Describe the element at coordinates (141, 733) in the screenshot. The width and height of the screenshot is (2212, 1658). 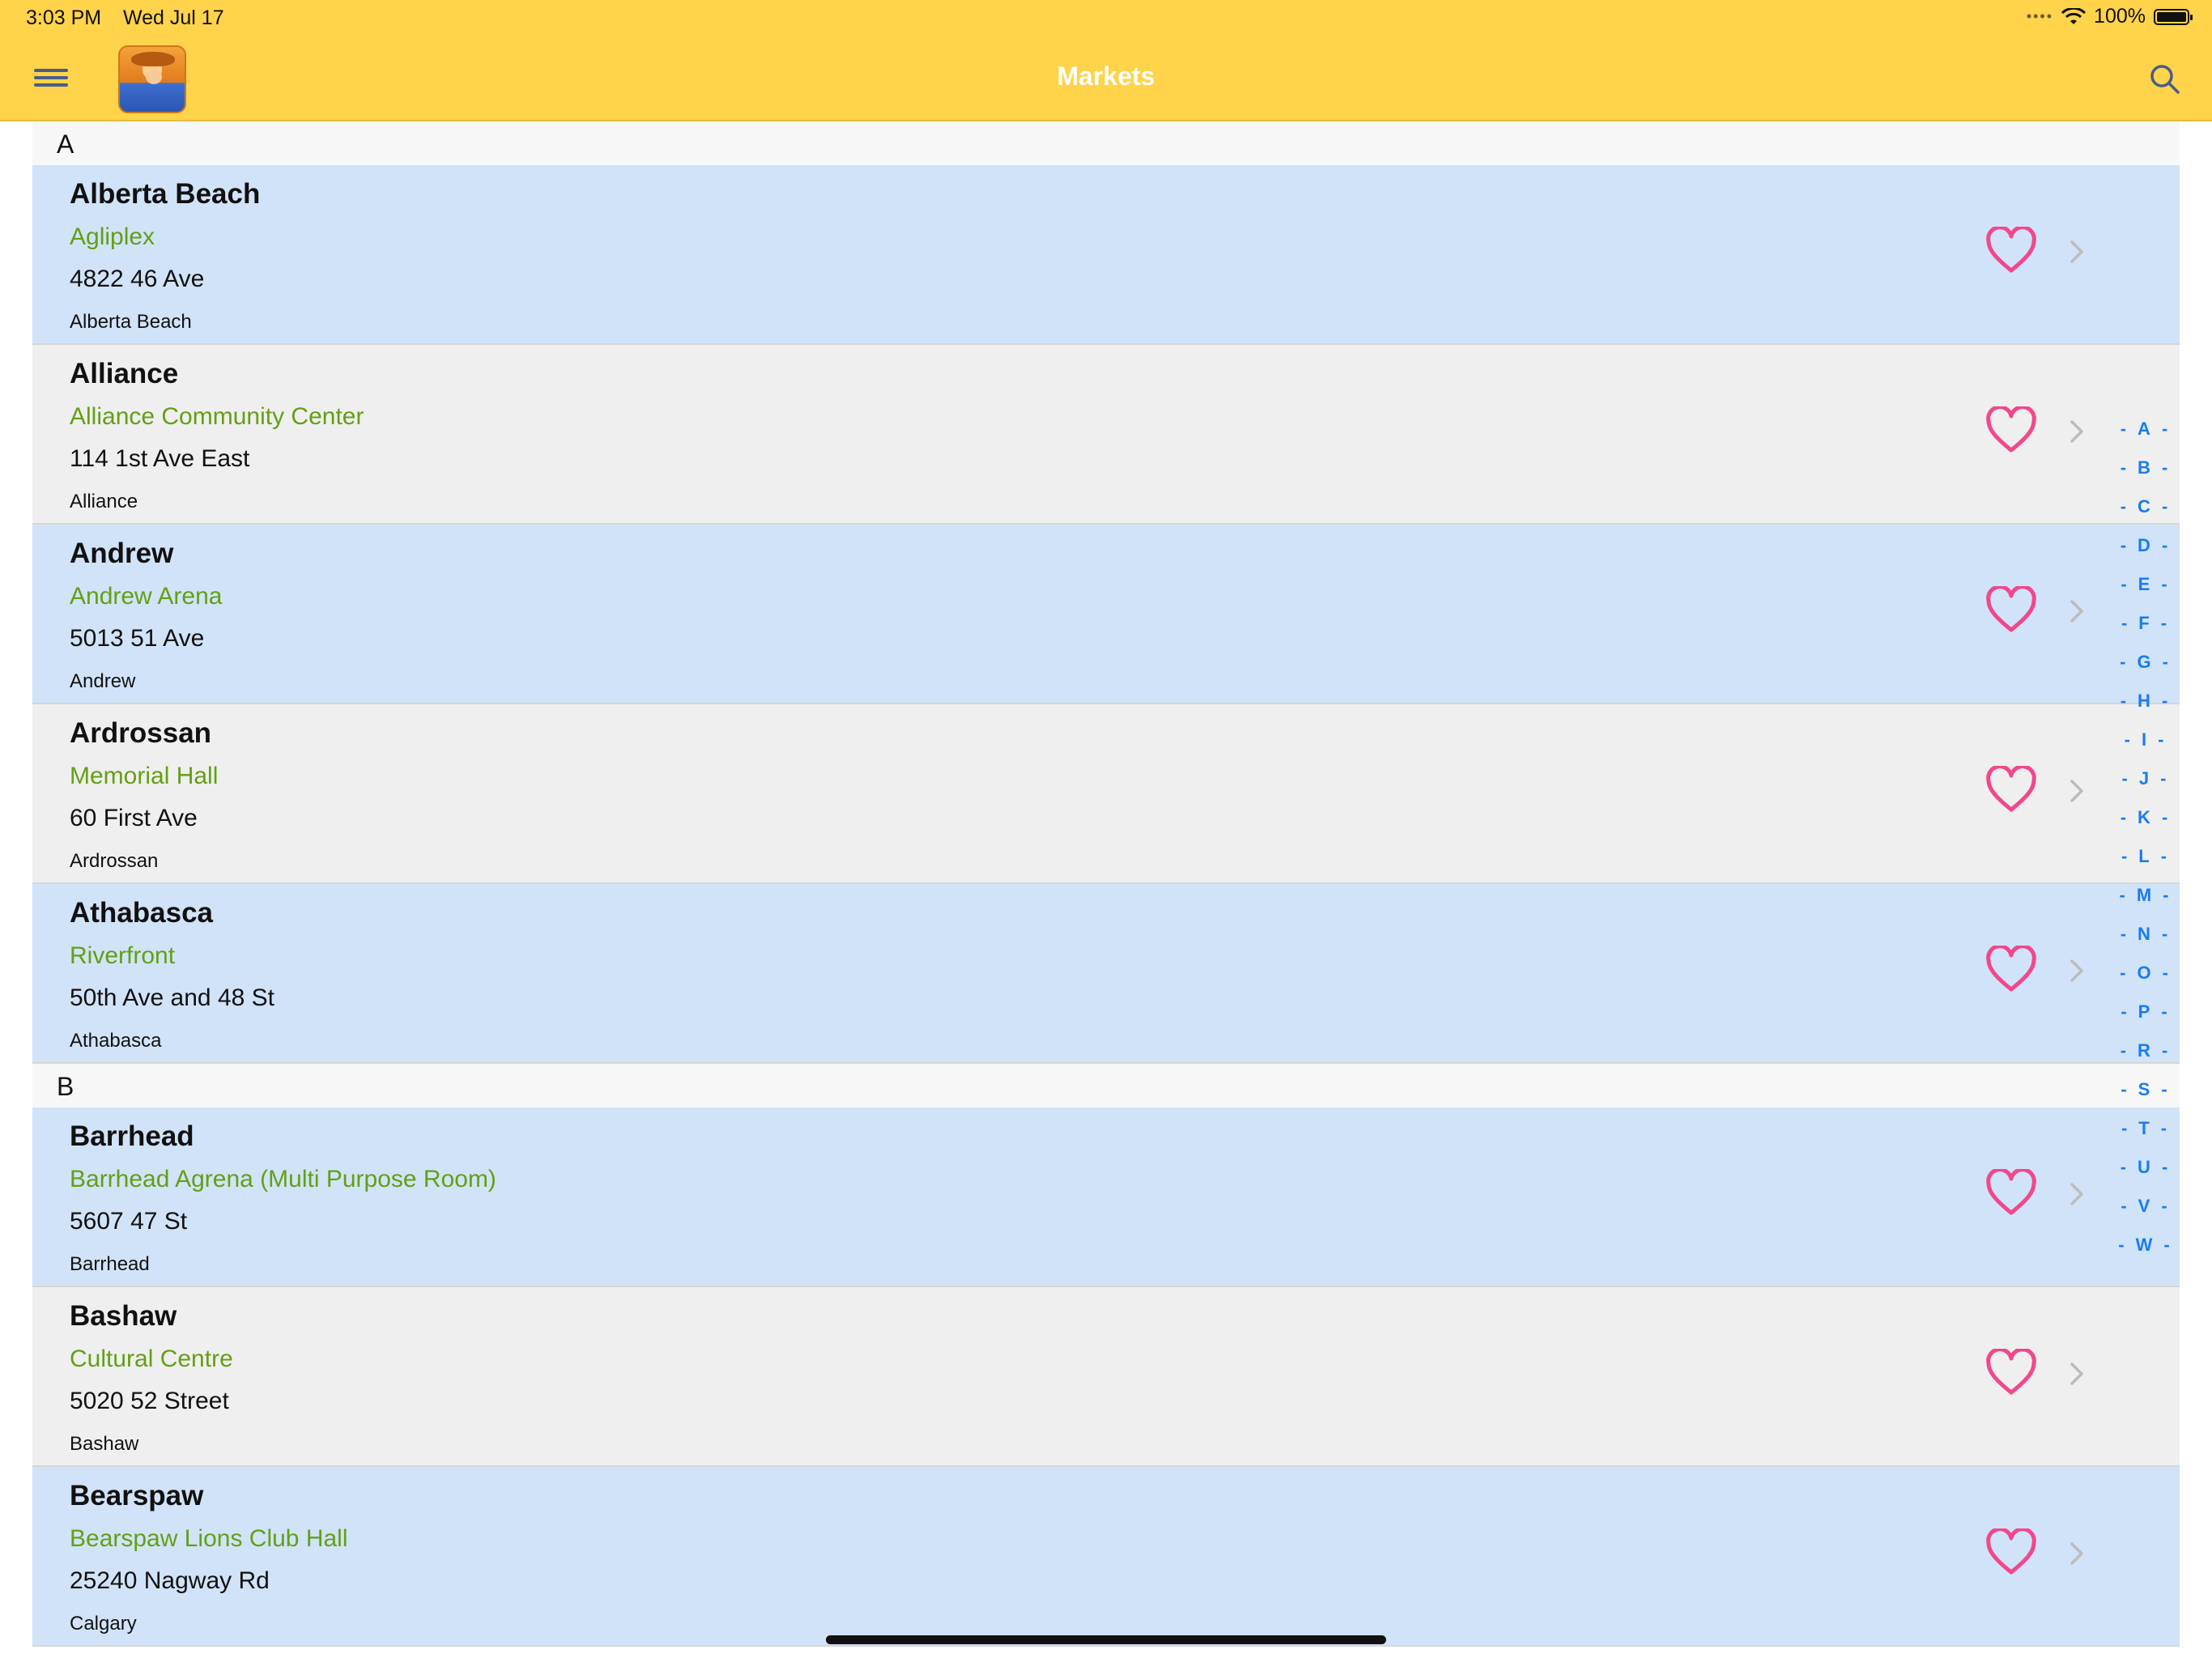
I see `market-name: Ardrossan` at that location.